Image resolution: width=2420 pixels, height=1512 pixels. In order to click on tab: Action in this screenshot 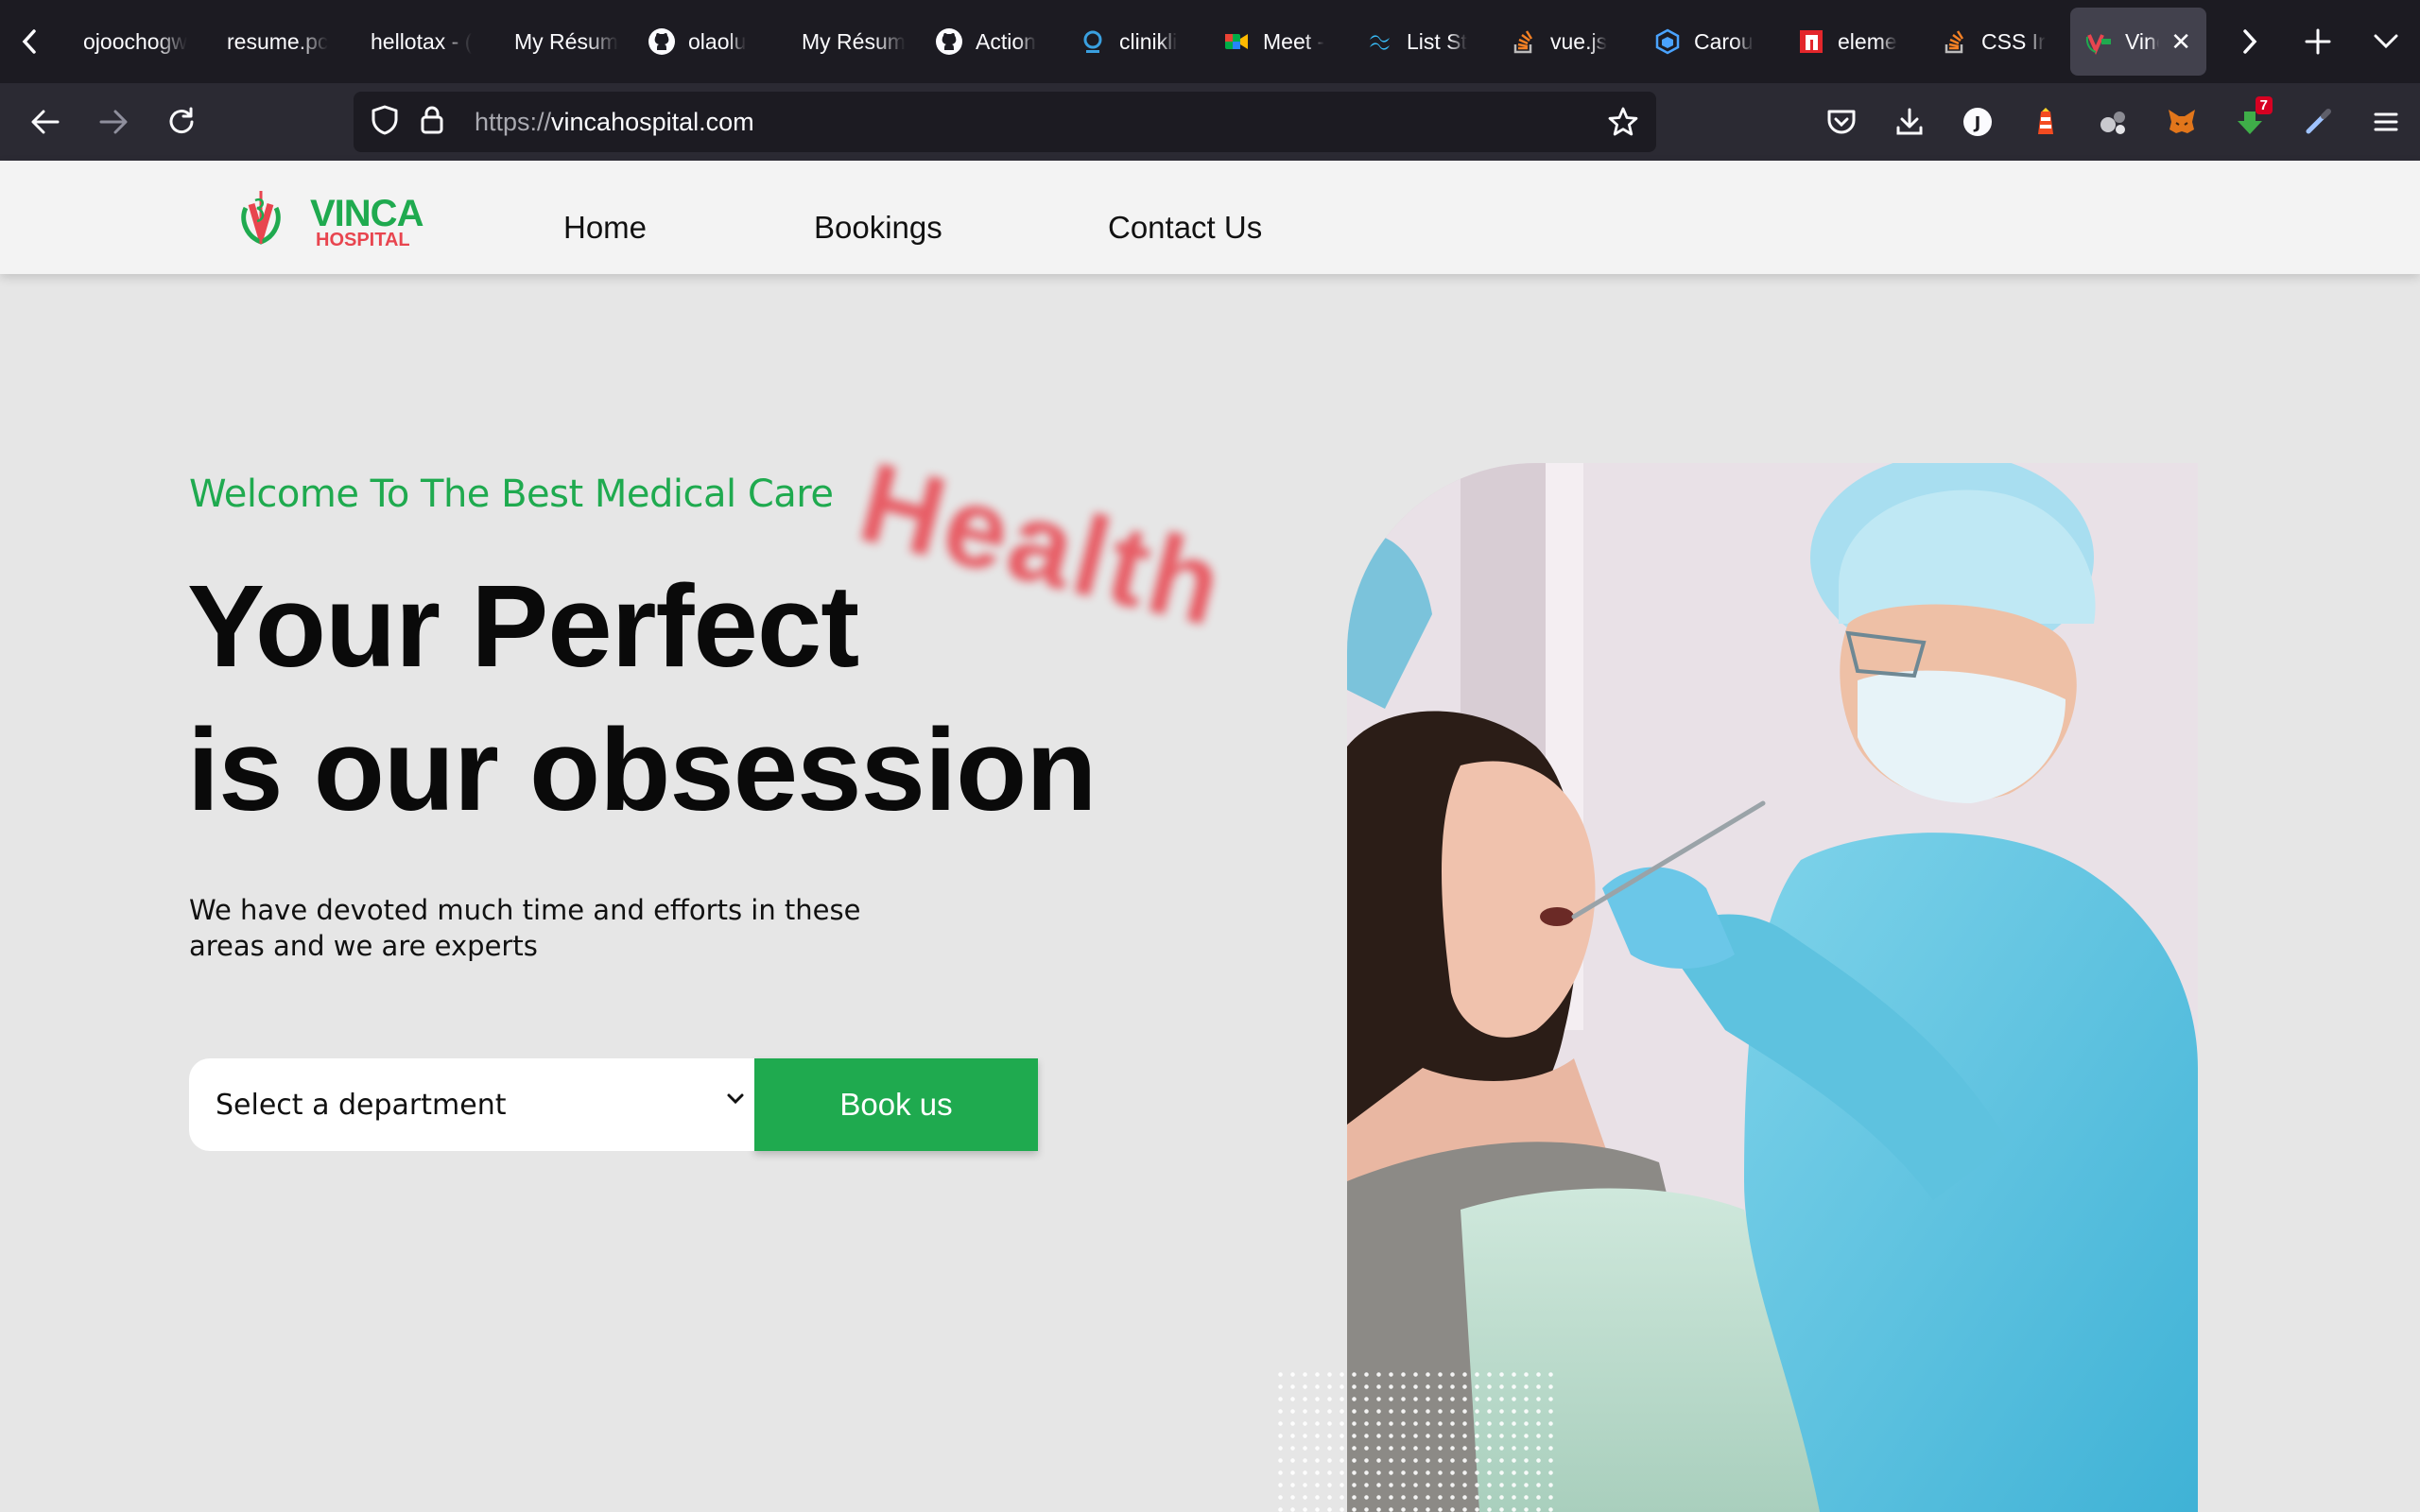, I will do `click(992, 42)`.